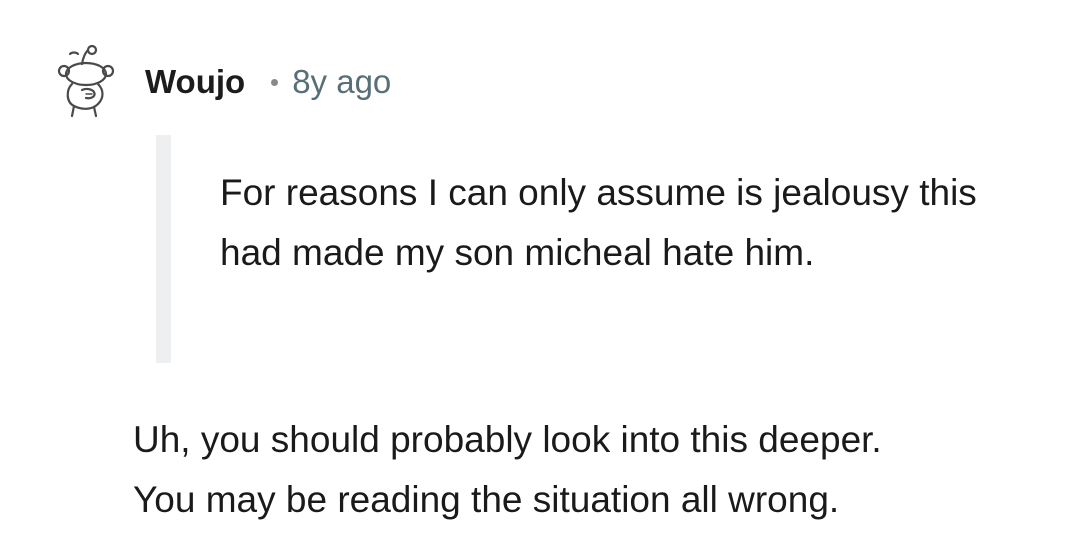 Image resolution: width=1080 pixels, height=556 pixels. I want to click on comment-meta: Woujo 8y ago, so click(268, 82).